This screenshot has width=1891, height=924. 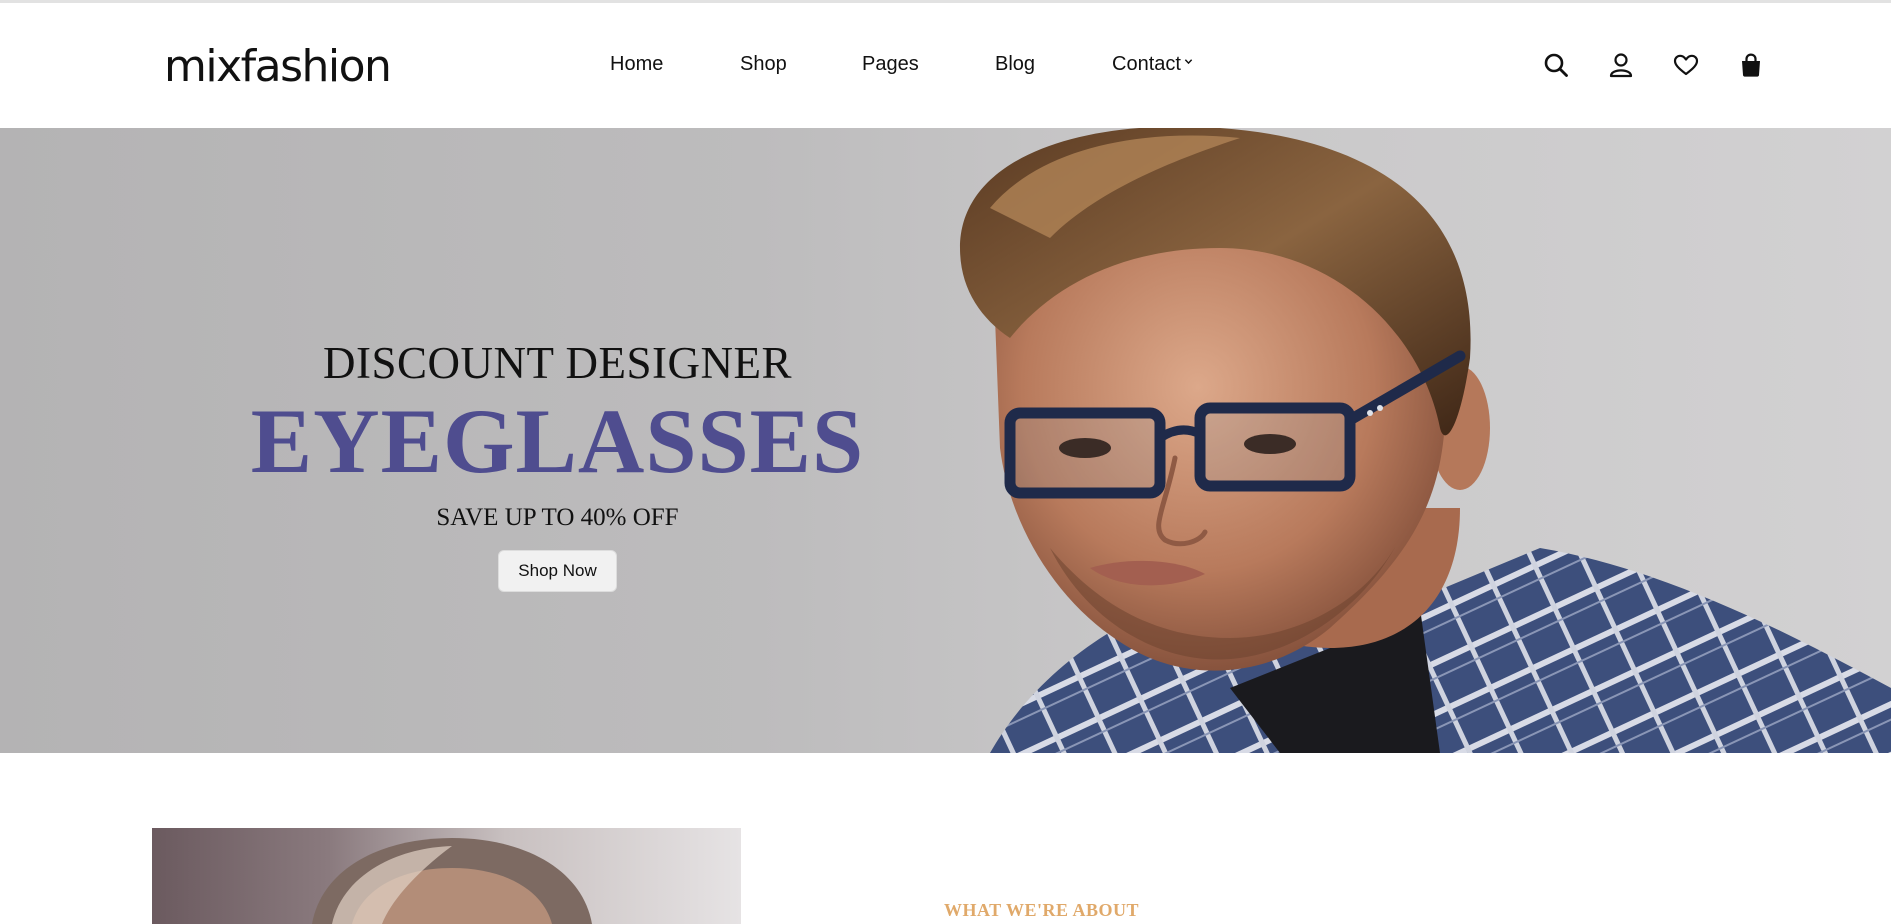 I want to click on hero-kicker: DISCOUNT DESIGNER, so click(x=557, y=363).